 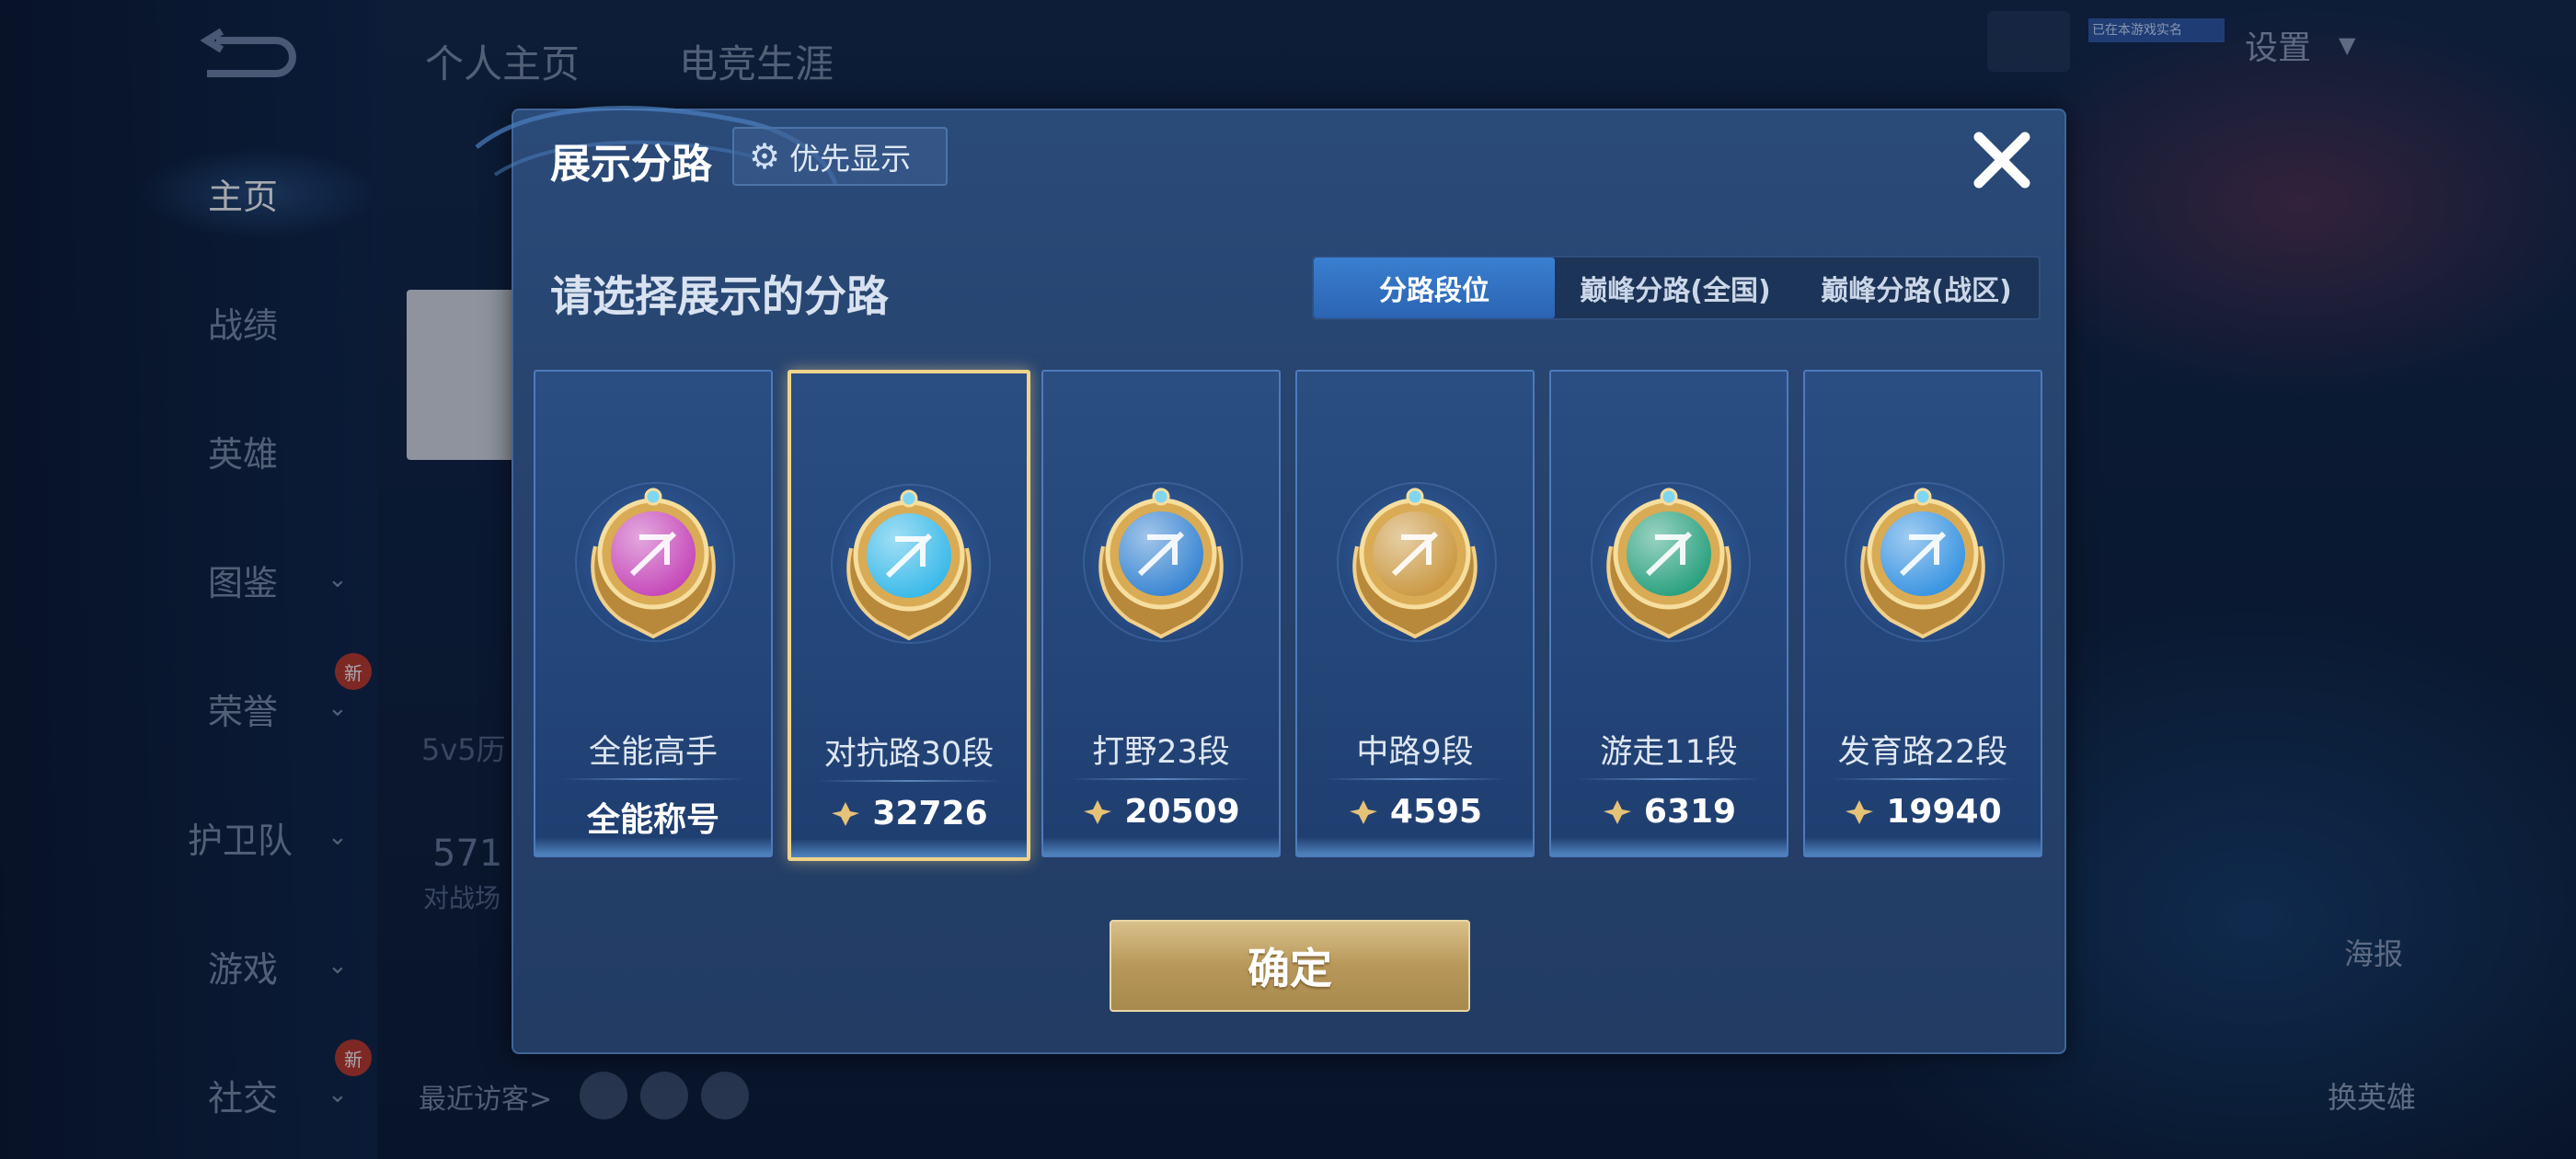 What do you see at coordinates (765, 156) in the screenshot?
I see `gear-icon: ⚙` at bounding box center [765, 156].